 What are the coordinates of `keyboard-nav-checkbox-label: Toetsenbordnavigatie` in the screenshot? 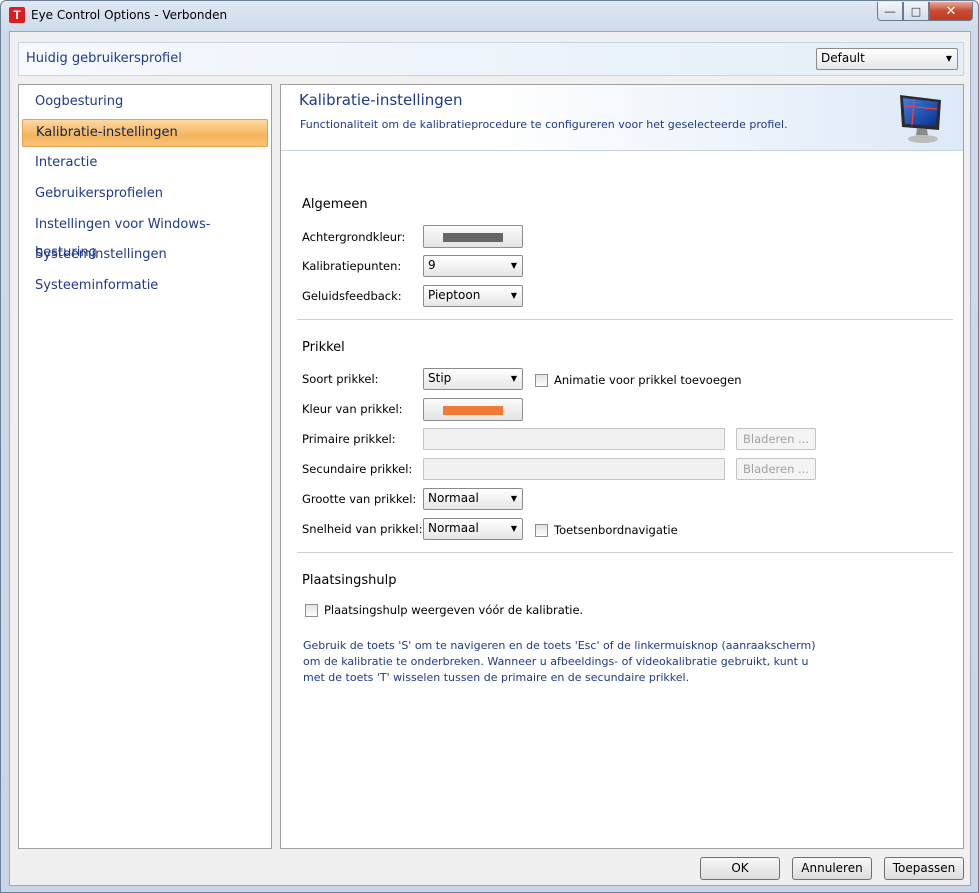 It's located at (616, 530).